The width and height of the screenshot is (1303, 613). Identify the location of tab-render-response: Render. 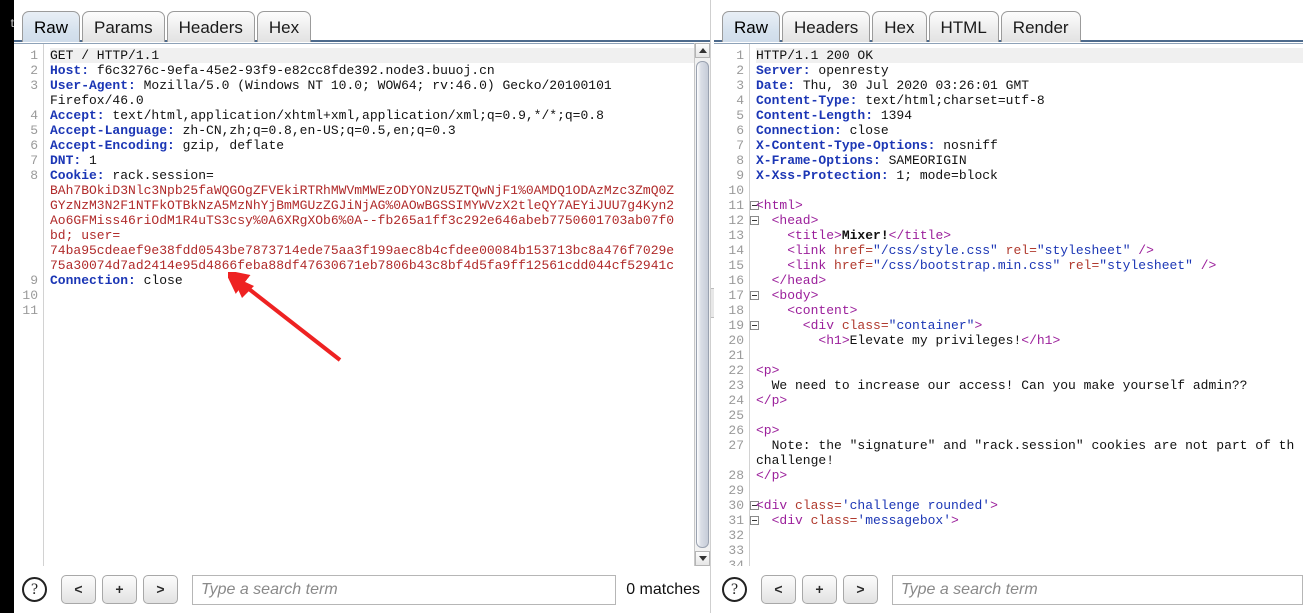
(1040, 26).